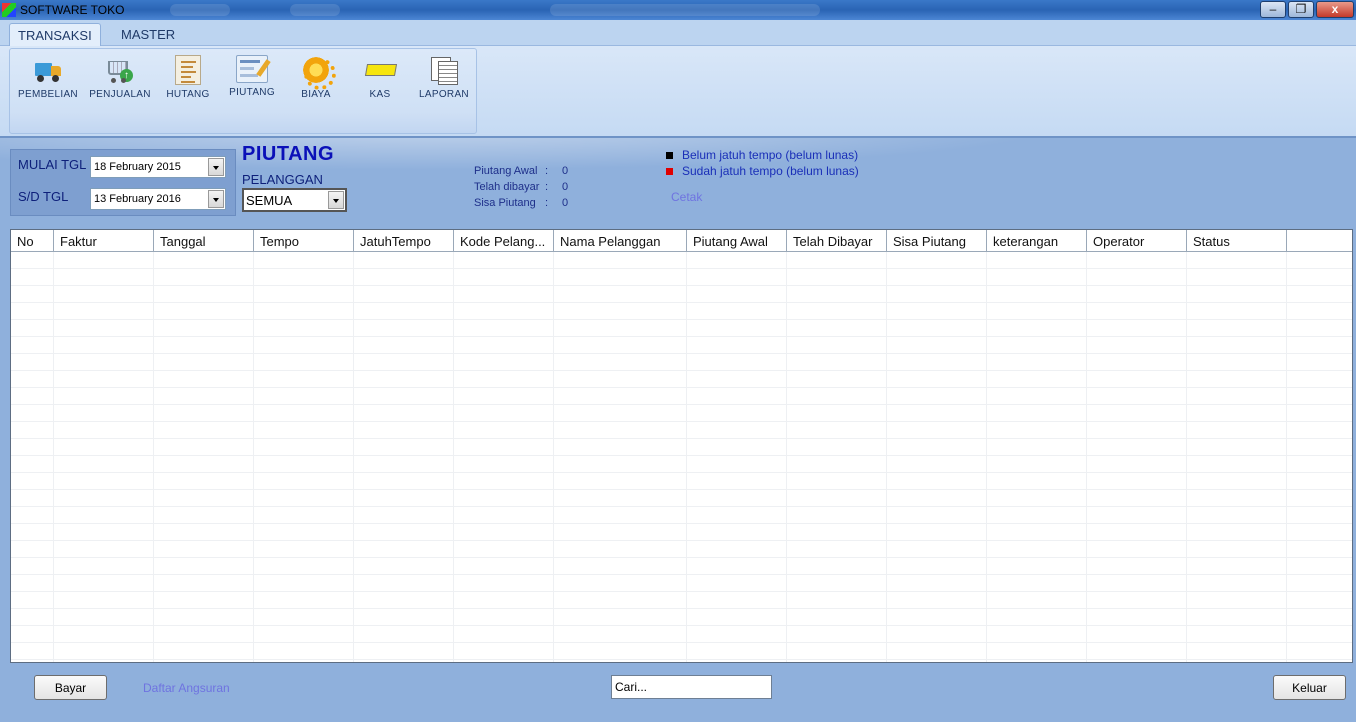  What do you see at coordinates (55, 34) in the screenshot?
I see `tab-transaksi: TRANSAKSI` at bounding box center [55, 34].